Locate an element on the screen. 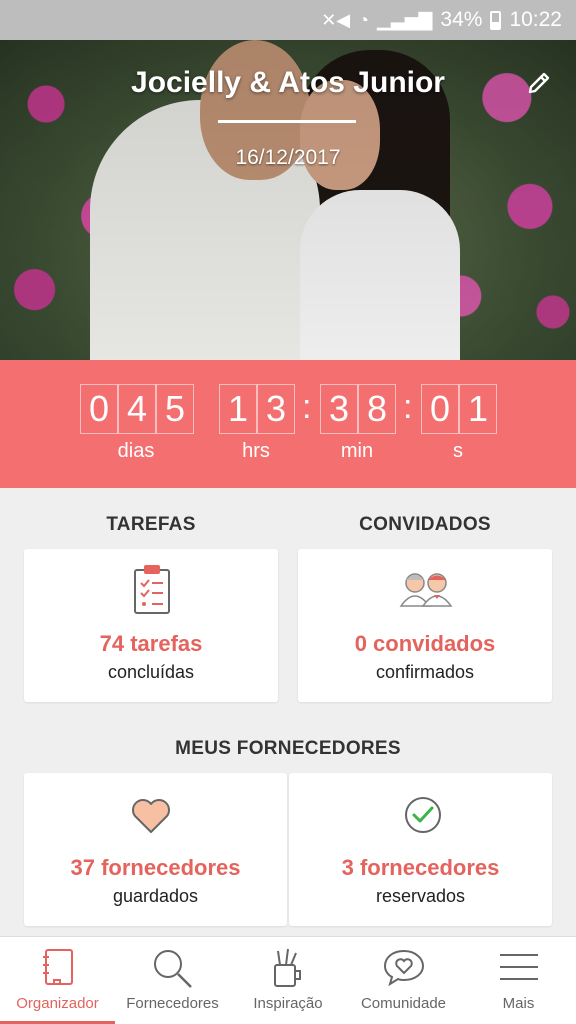 Image resolution: width=576 pixels, height=1024 pixels. clipboard-checklist-icon is located at coordinates (152, 589).